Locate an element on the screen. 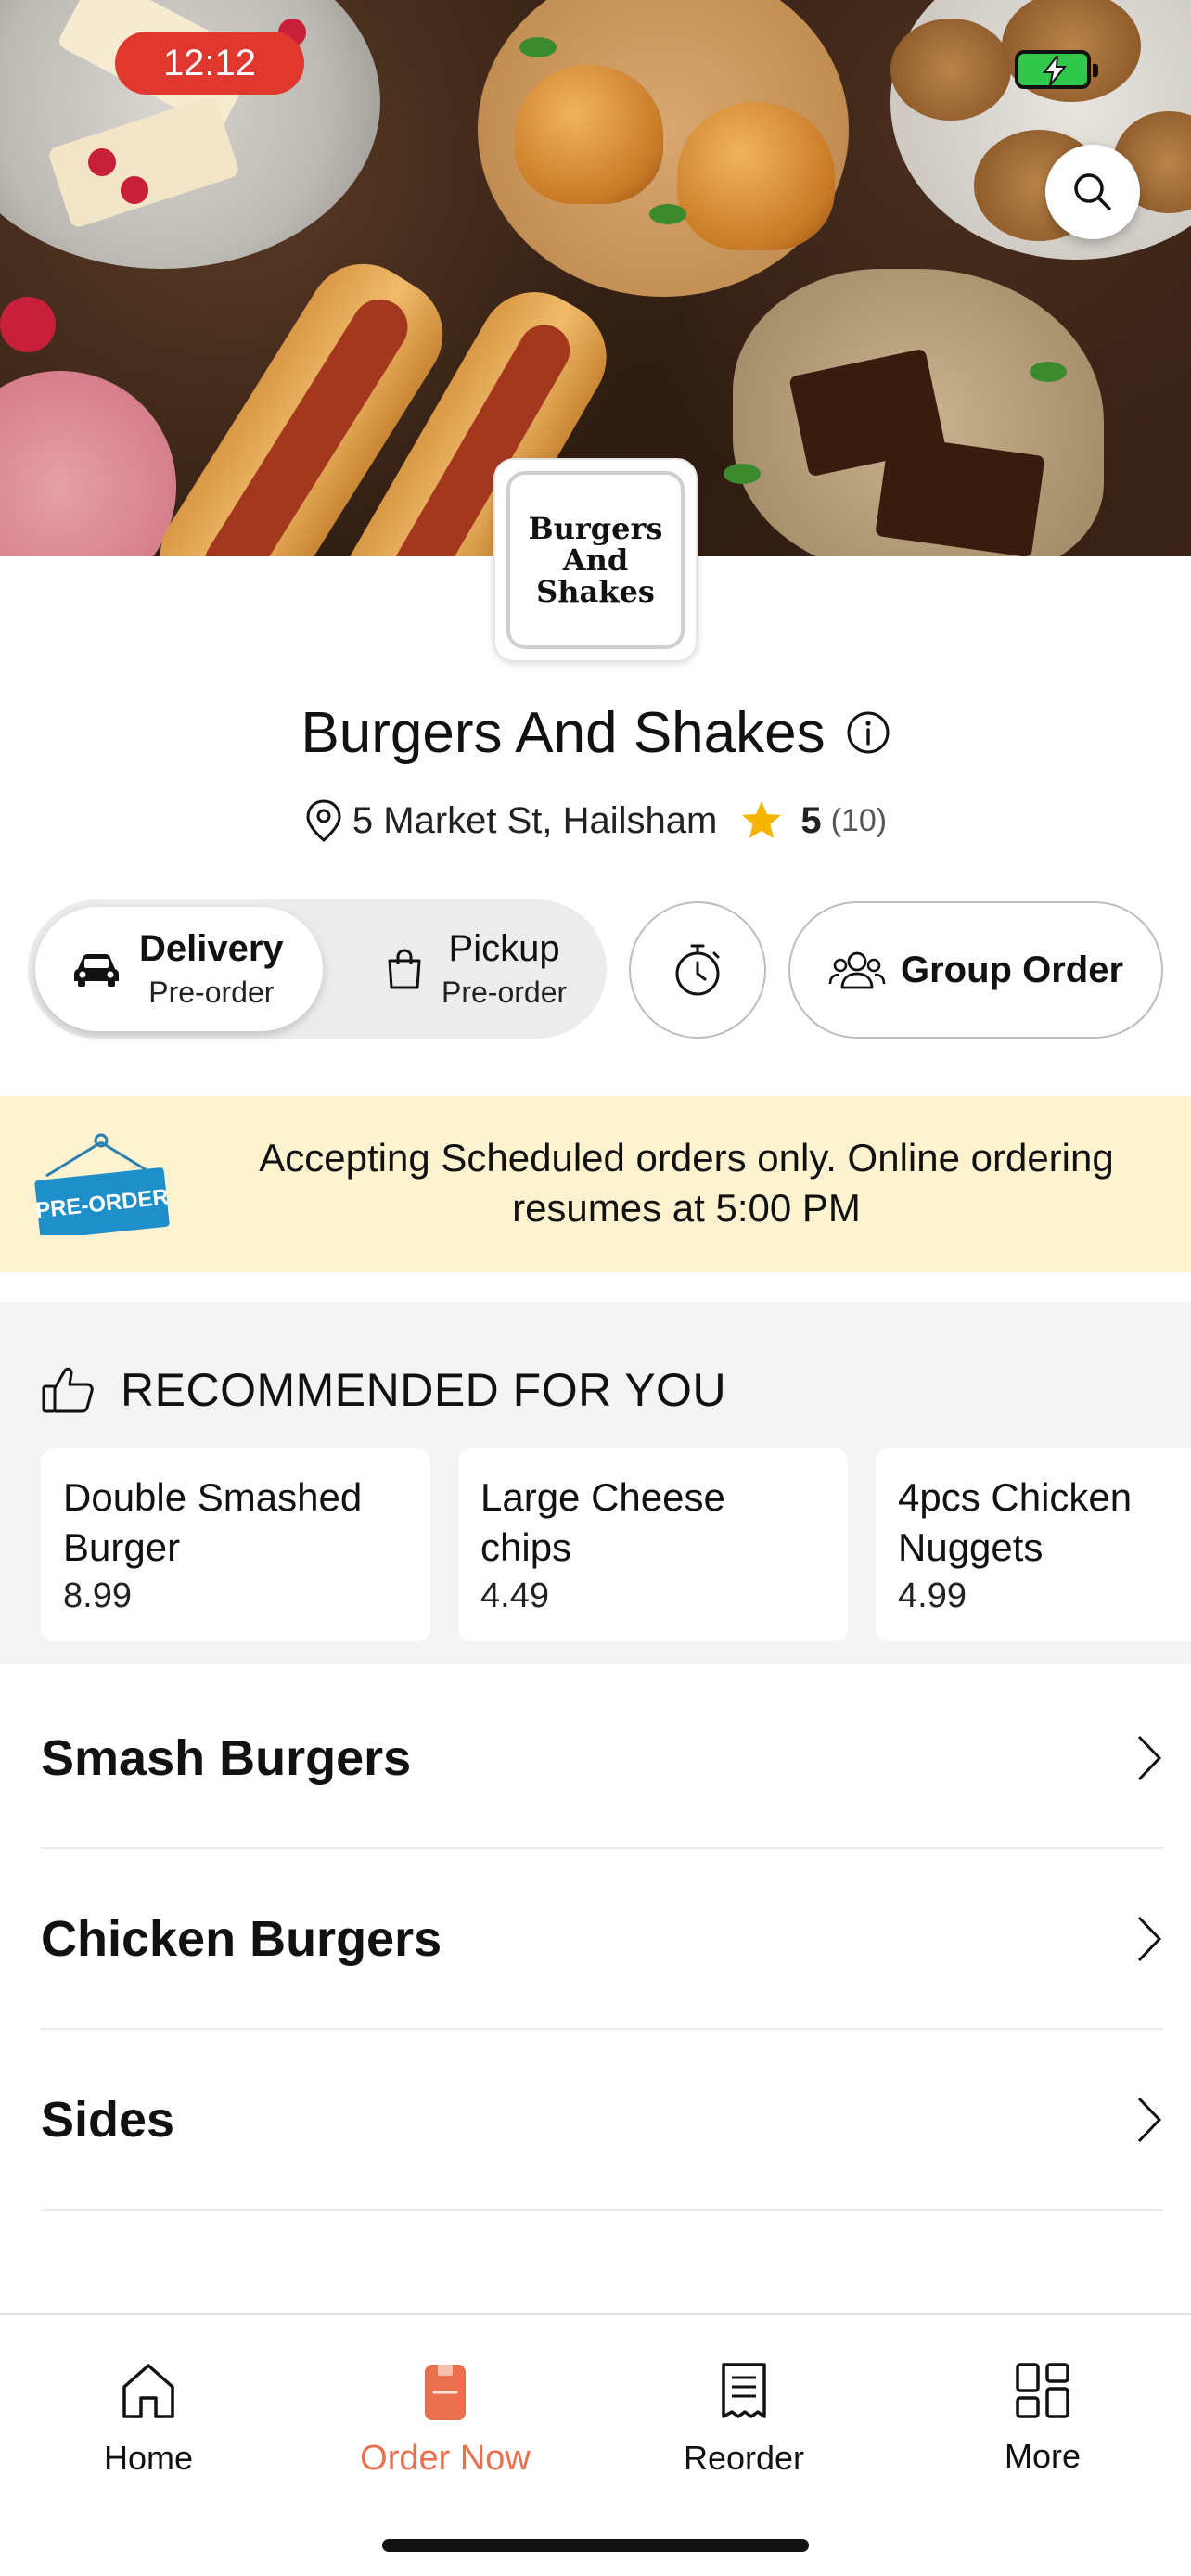 This screenshot has width=1191, height=2576. rating-count: (10) is located at coordinates (859, 820).